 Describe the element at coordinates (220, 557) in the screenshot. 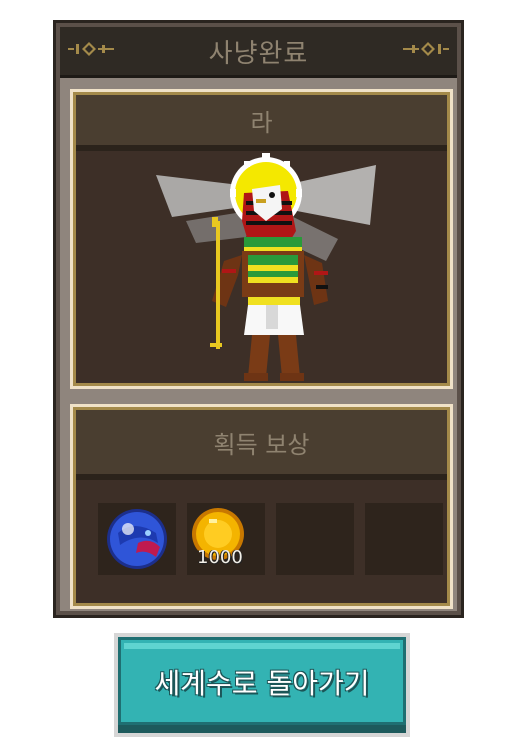

I see `reward-quantity: 1000` at that location.